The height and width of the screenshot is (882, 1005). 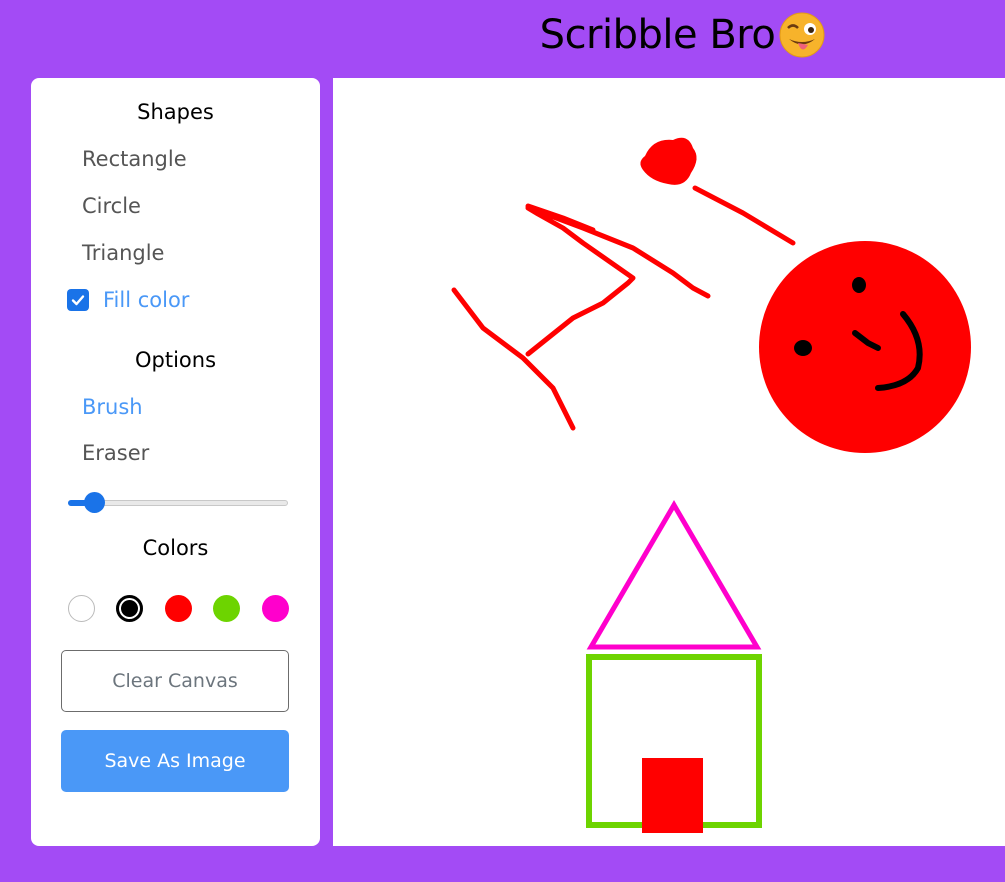 What do you see at coordinates (115, 453) in the screenshot?
I see `option-eraser: Eraser` at bounding box center [115, 453].